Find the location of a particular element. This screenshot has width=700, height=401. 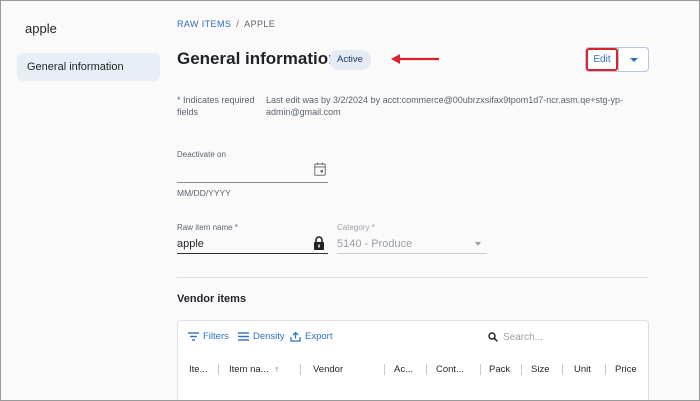

column-header-pack: Pack is located at coordinates (499, 369).